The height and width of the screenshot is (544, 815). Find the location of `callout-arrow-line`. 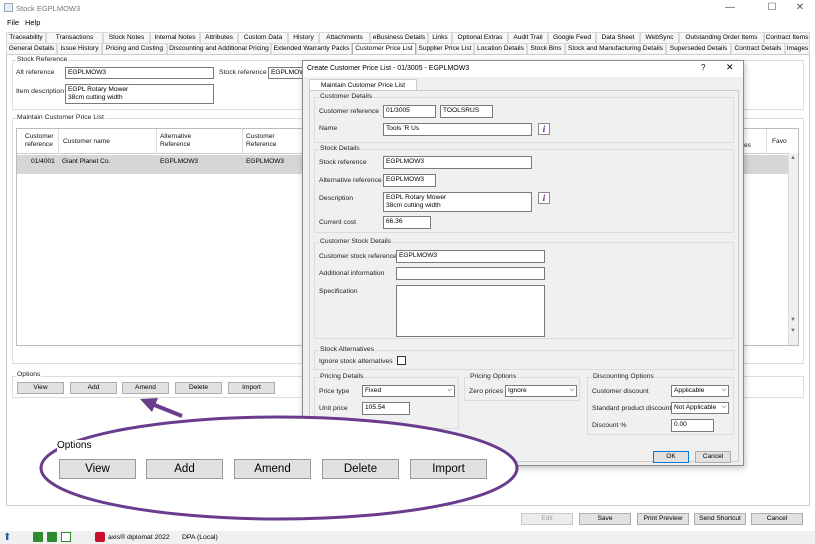

callout-arrow-line is located at coordinates (167, 410).